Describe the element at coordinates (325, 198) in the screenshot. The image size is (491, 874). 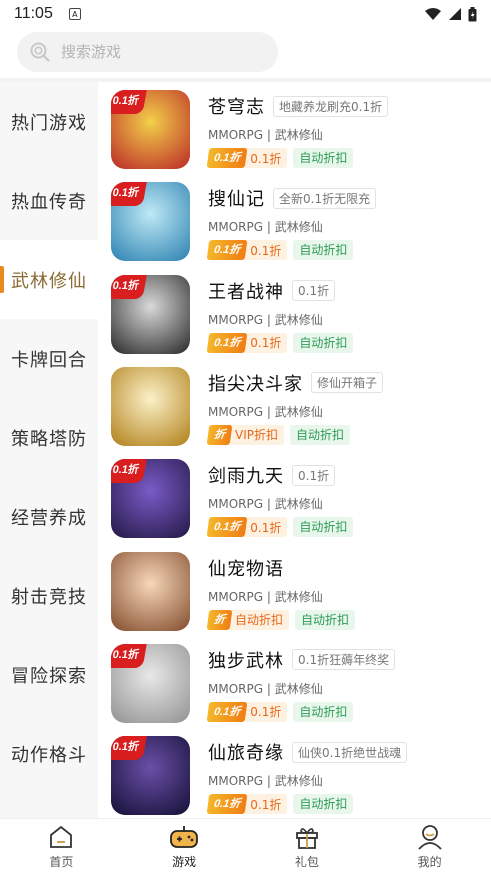
I see `game-tag: 全新0.1折无限充` at that location.